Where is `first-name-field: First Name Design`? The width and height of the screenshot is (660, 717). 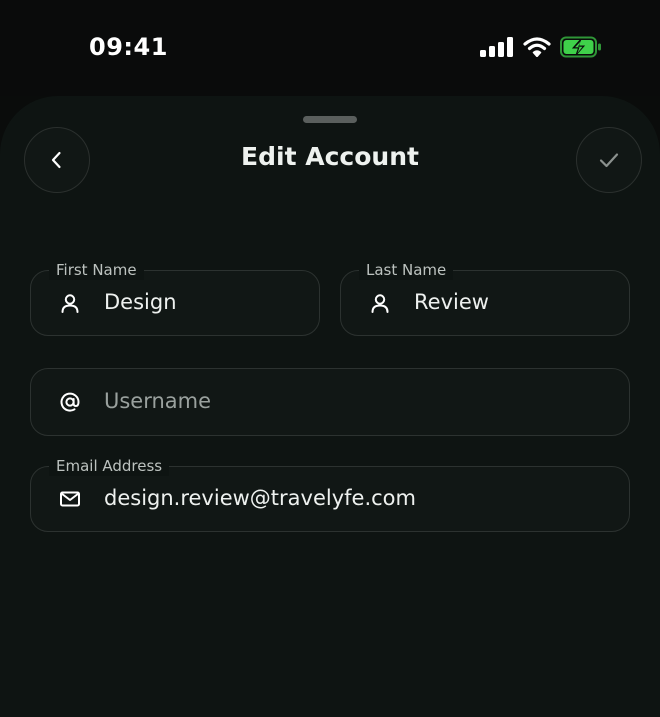
first-name-field: First Name Design is located at coordinates (175, 298).